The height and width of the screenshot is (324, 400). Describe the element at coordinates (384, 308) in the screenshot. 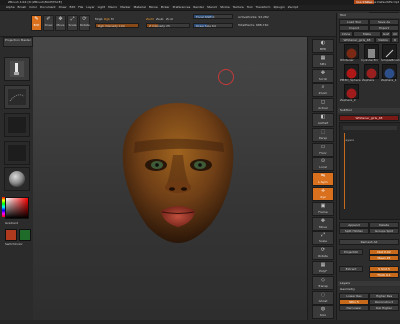

I see `del-higher-button: Del Higher` at that location.